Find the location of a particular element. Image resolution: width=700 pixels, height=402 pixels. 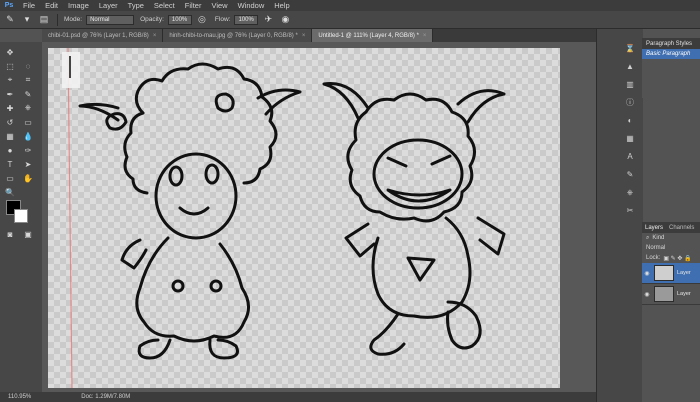

layers-panel-tabs: Layers Channels is located at coordinates (671, 227).